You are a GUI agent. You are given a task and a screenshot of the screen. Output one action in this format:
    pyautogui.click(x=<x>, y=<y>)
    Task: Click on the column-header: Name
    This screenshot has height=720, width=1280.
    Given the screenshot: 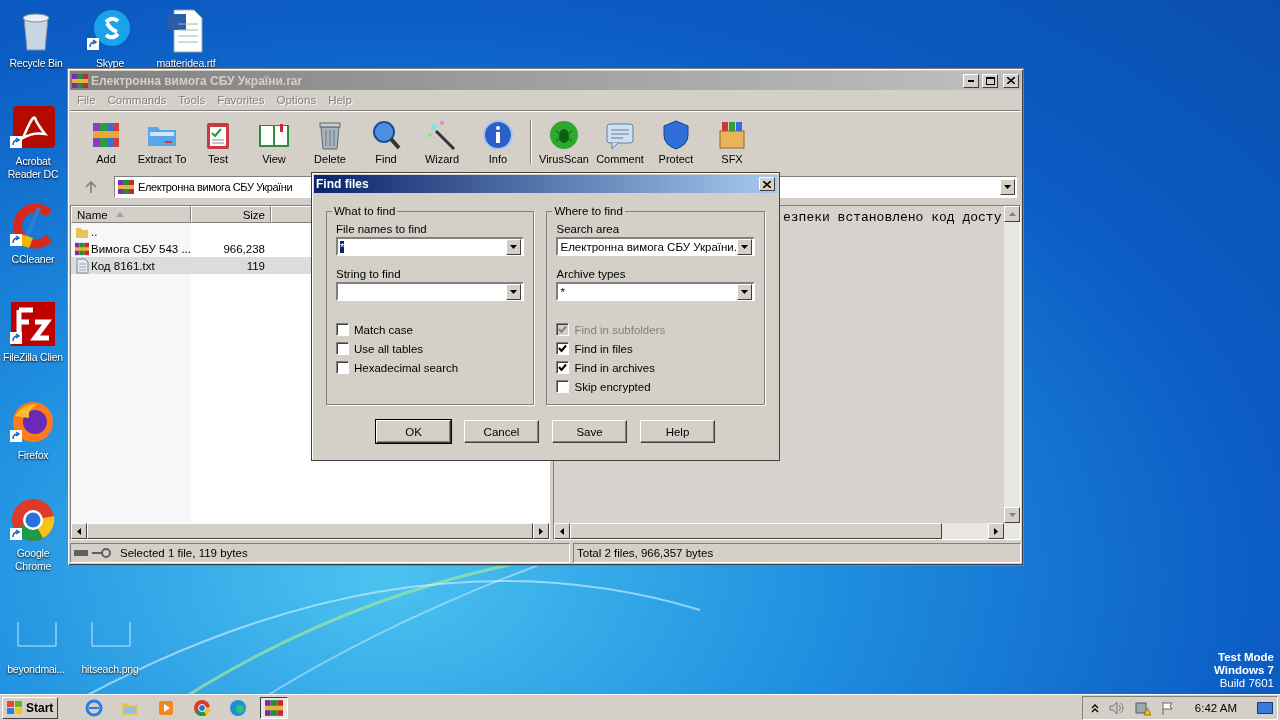 What is the action you would take?
    pyautogui.click(x=131, y=214)
    